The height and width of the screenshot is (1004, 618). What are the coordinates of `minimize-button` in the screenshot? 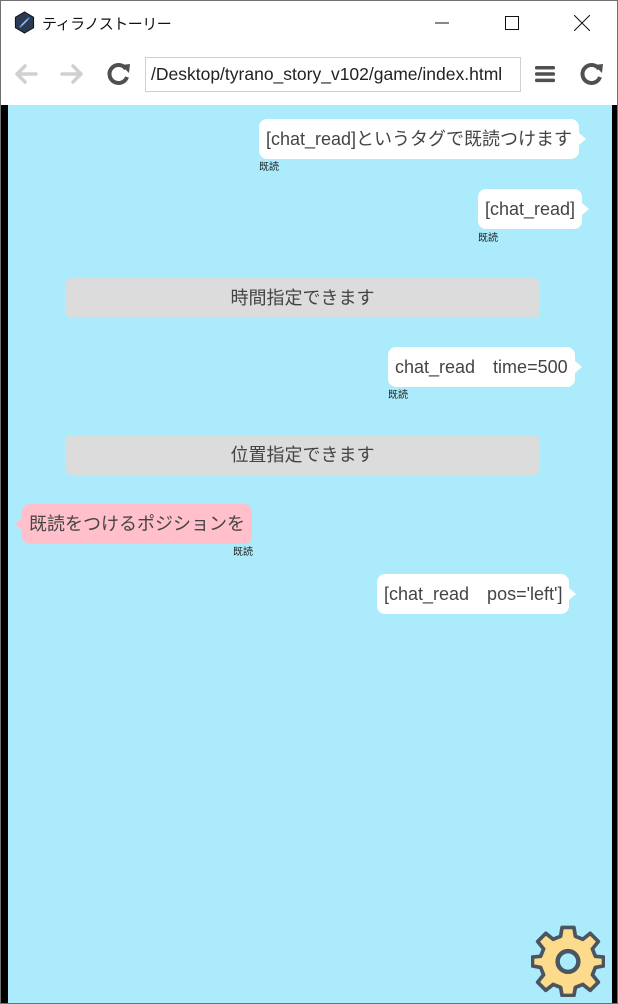 It's located at (442, 23).